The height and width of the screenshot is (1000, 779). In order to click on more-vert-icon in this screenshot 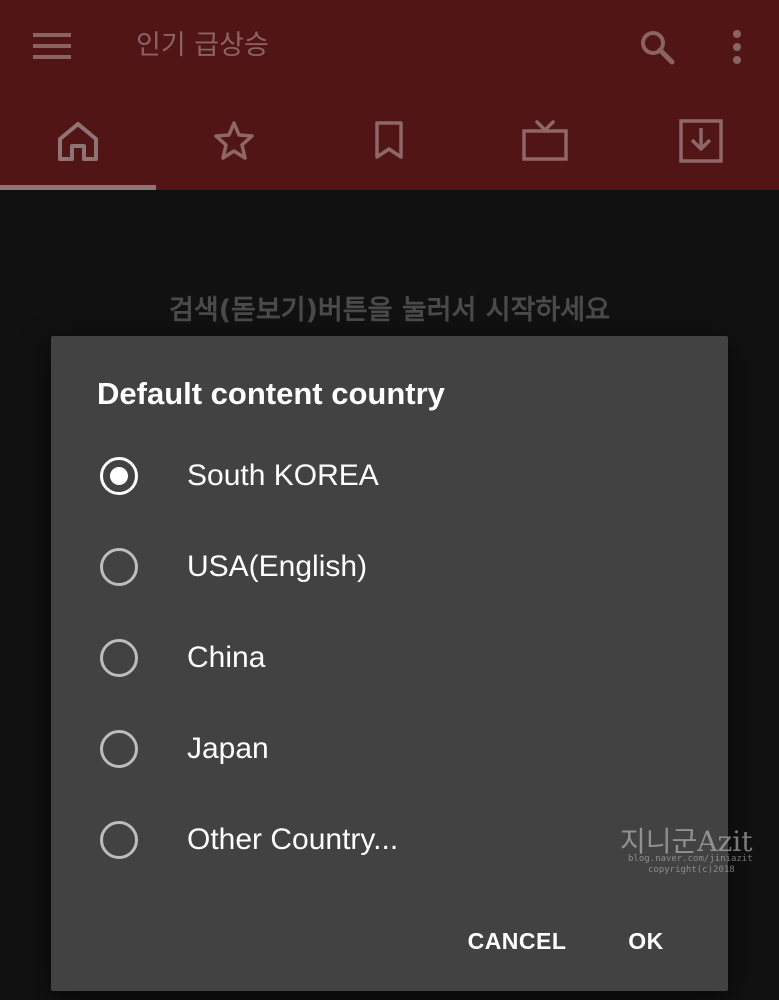, I will do `click(737, 47)`.